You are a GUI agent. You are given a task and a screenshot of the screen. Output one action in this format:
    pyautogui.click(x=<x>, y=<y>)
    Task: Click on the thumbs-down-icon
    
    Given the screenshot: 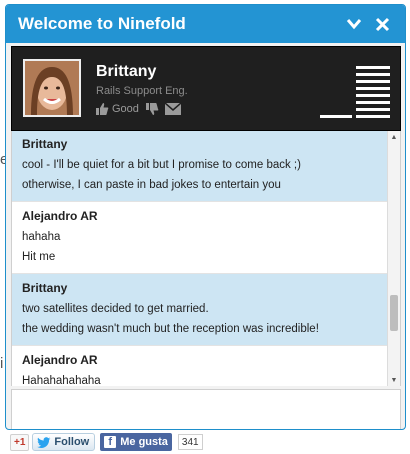 What is the action you would take?
    pyautogui.click(x=152, y=109)
    